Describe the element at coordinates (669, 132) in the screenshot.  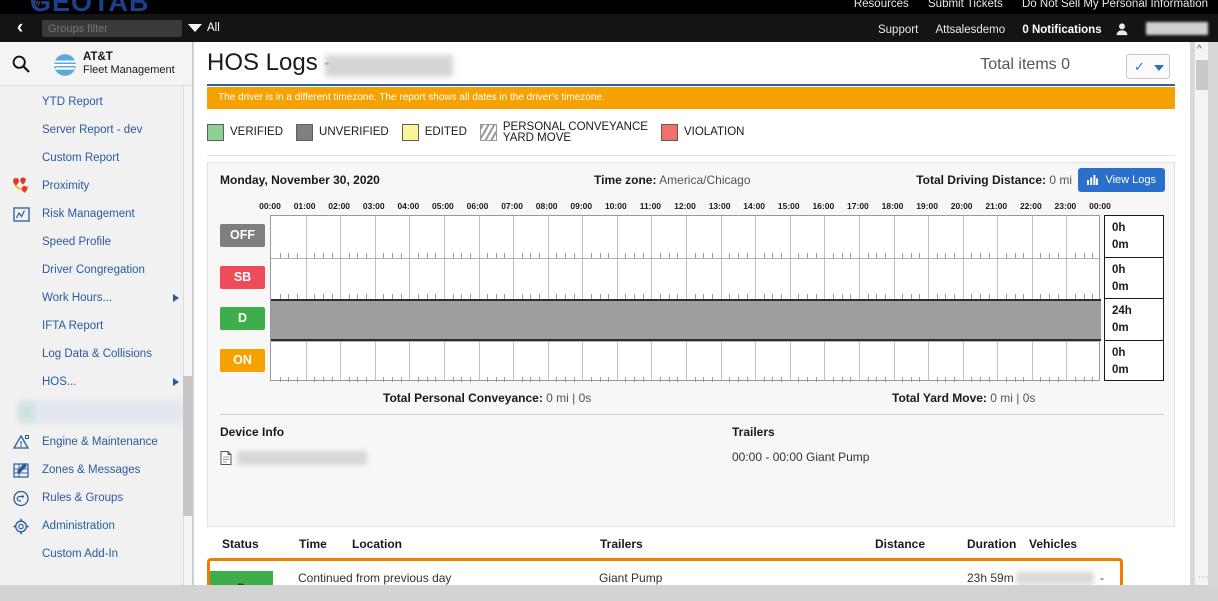
I see `legend-swatch-violation` at that location.